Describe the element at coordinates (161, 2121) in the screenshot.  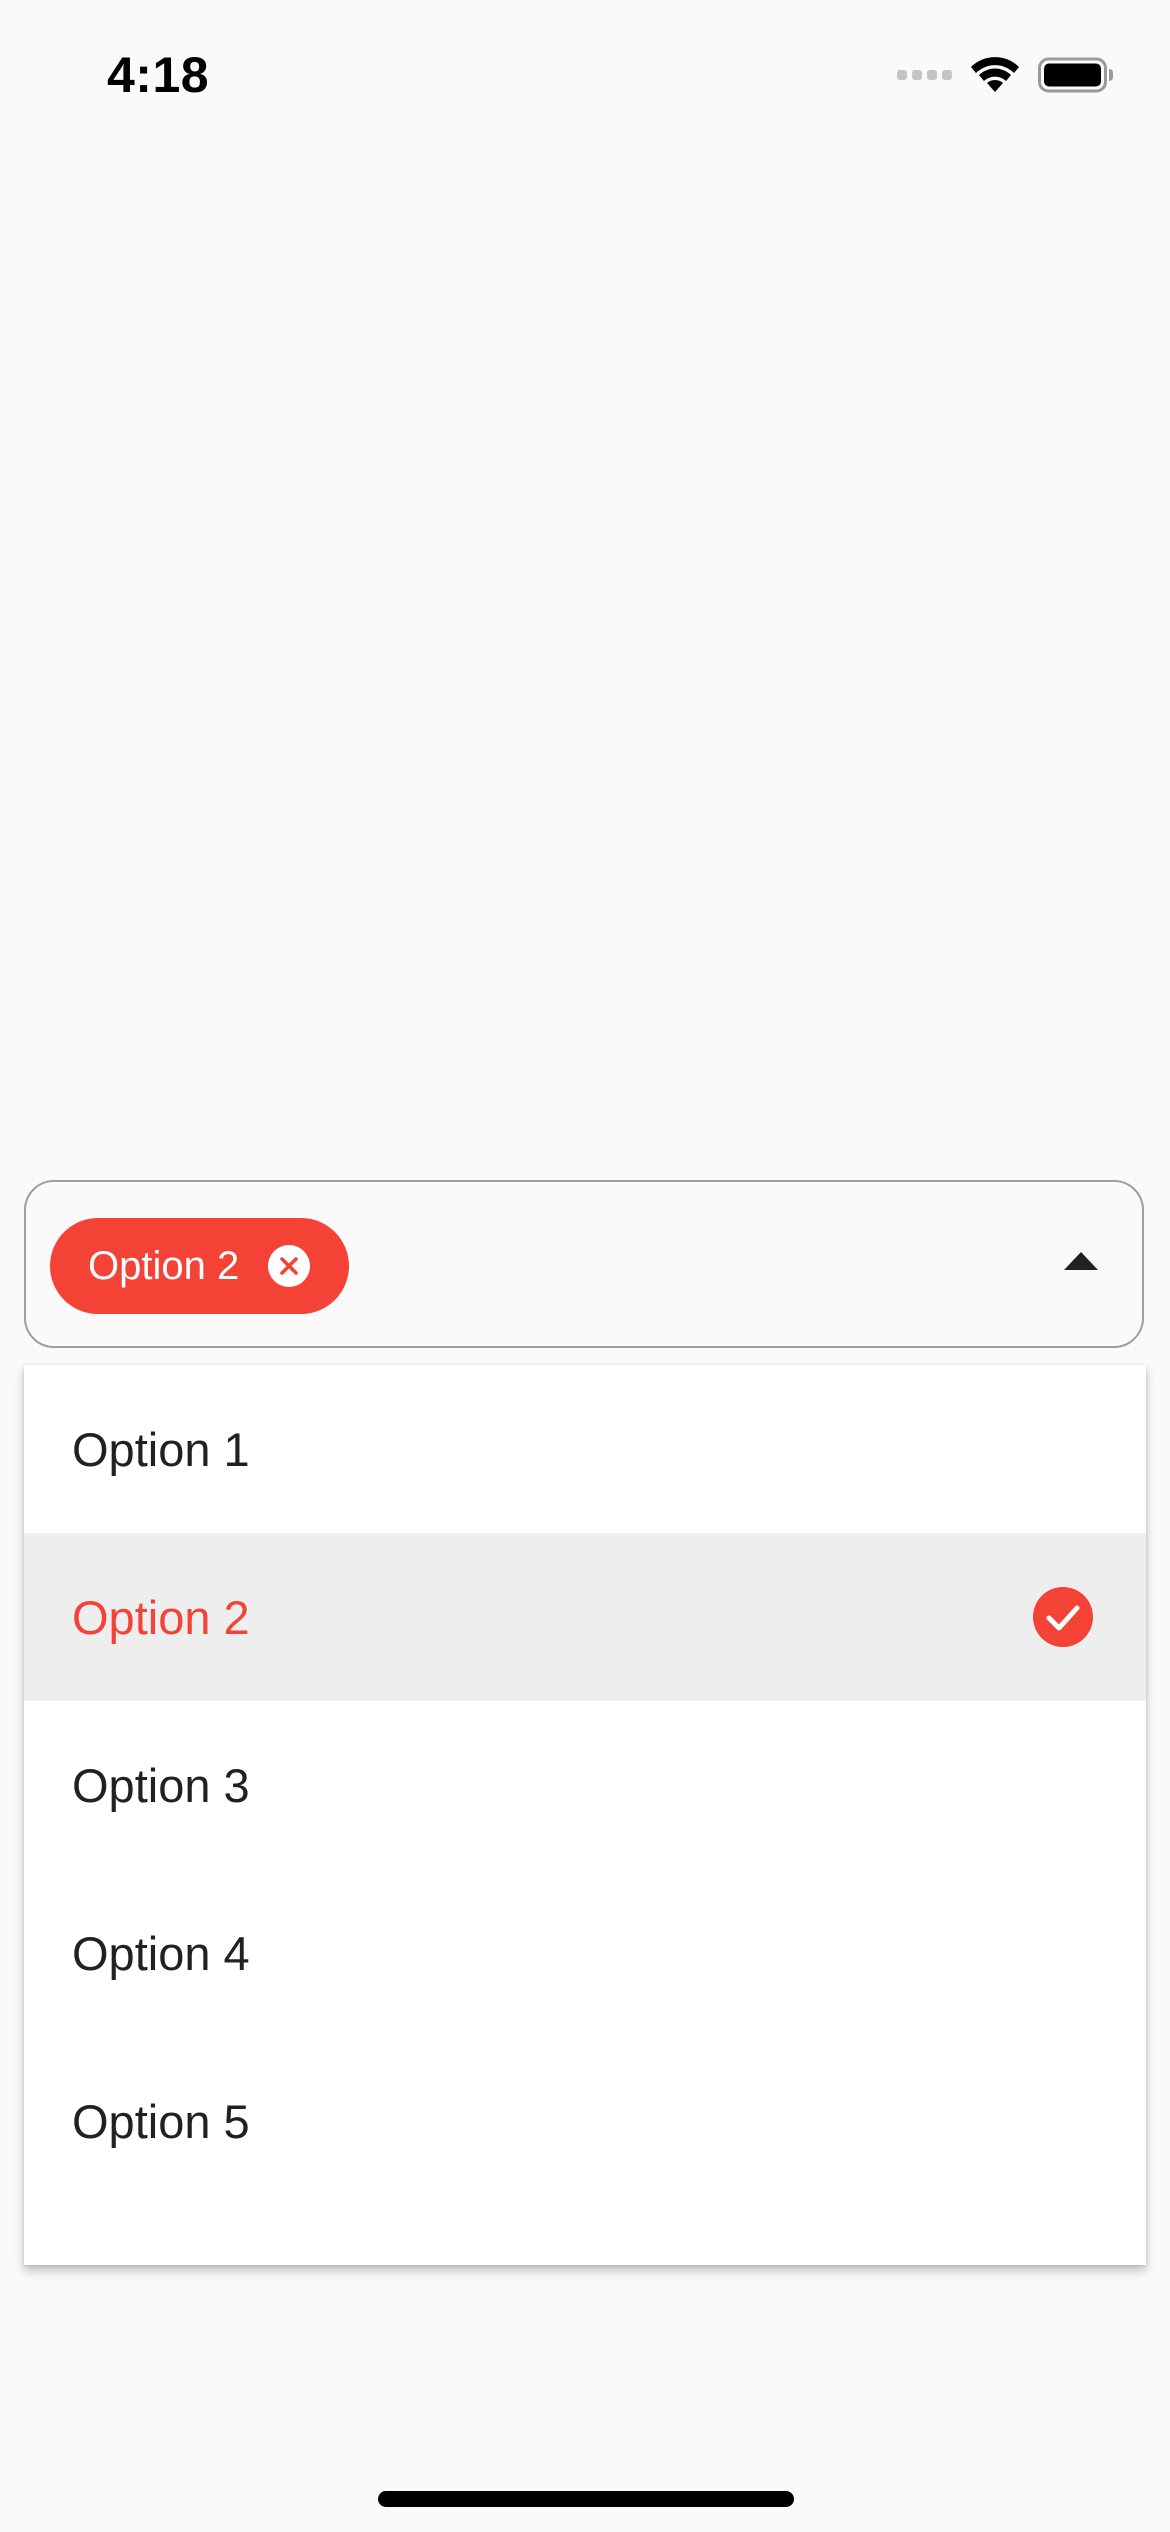
I see `option-label: Option 5` at that location.